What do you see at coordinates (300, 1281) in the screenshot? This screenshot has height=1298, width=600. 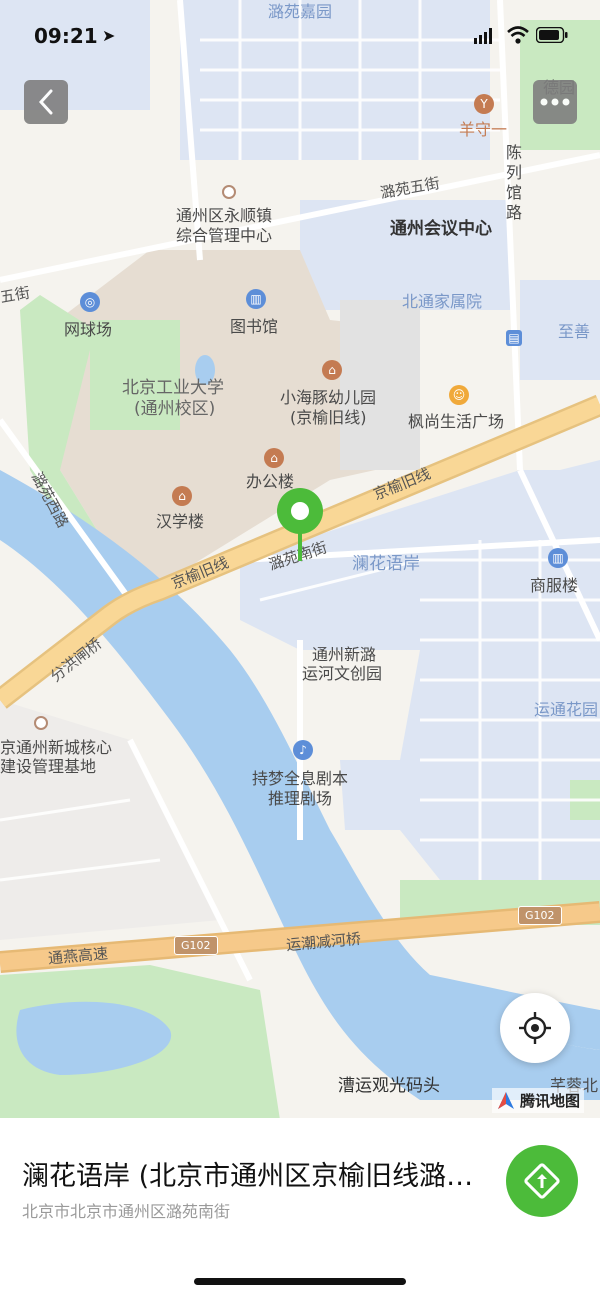 I see `home-indicator` at bounding box center [300, 1281].